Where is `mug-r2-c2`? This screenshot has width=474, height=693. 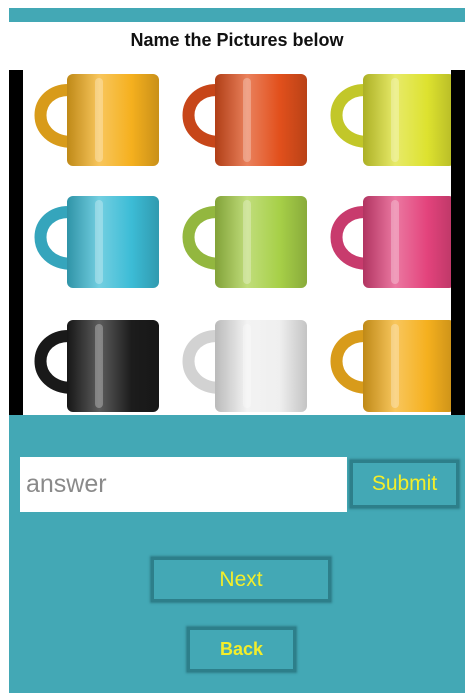
mug-r2-c2 is located at coordinates (244, 242).